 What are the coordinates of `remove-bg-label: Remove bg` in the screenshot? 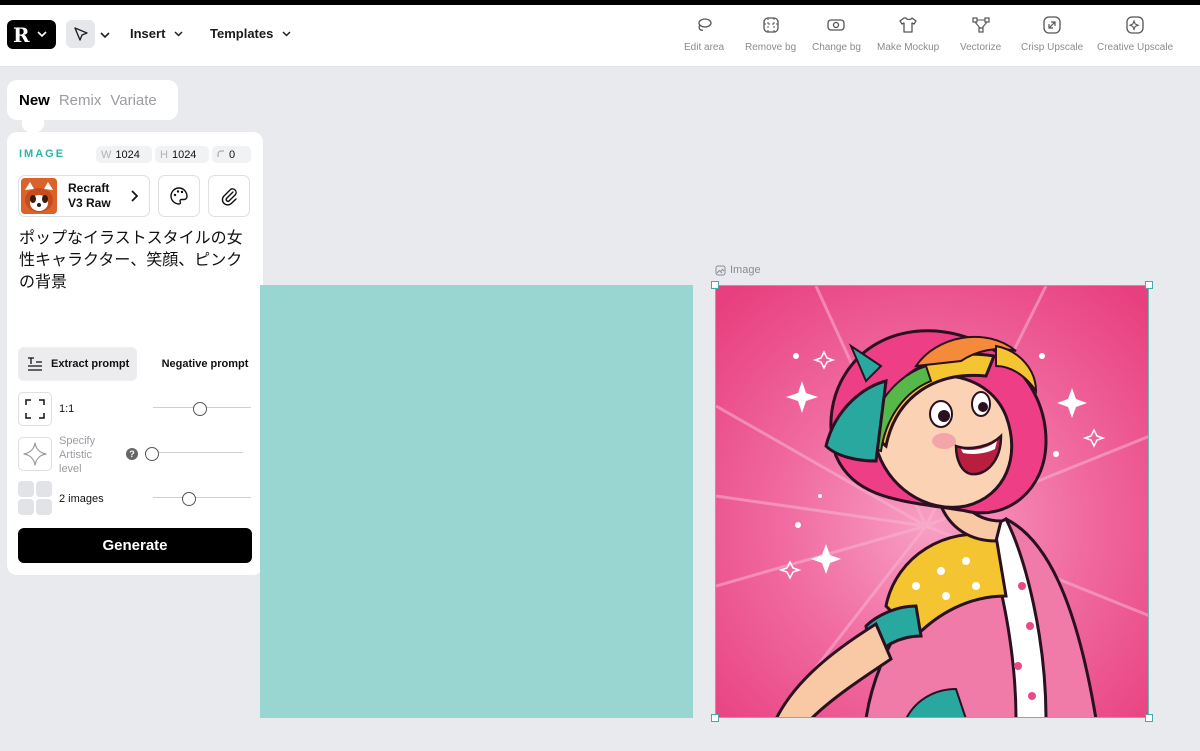 It's located at (771, 47).